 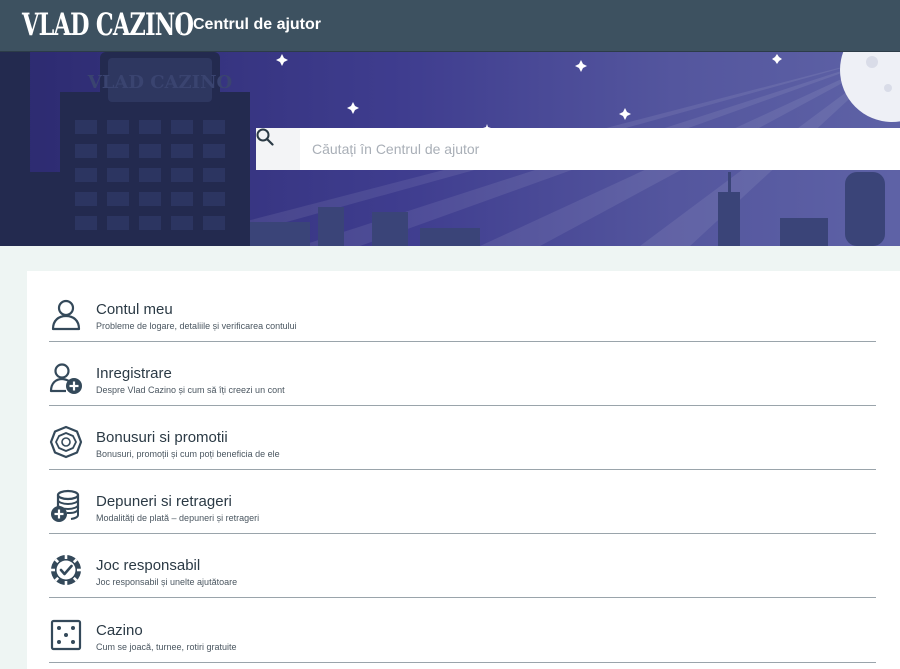 What do you see at coordinates (148, 565) in the screenshot?
I see `category-title: Joc responsabil` at bounding box center [148, 565].